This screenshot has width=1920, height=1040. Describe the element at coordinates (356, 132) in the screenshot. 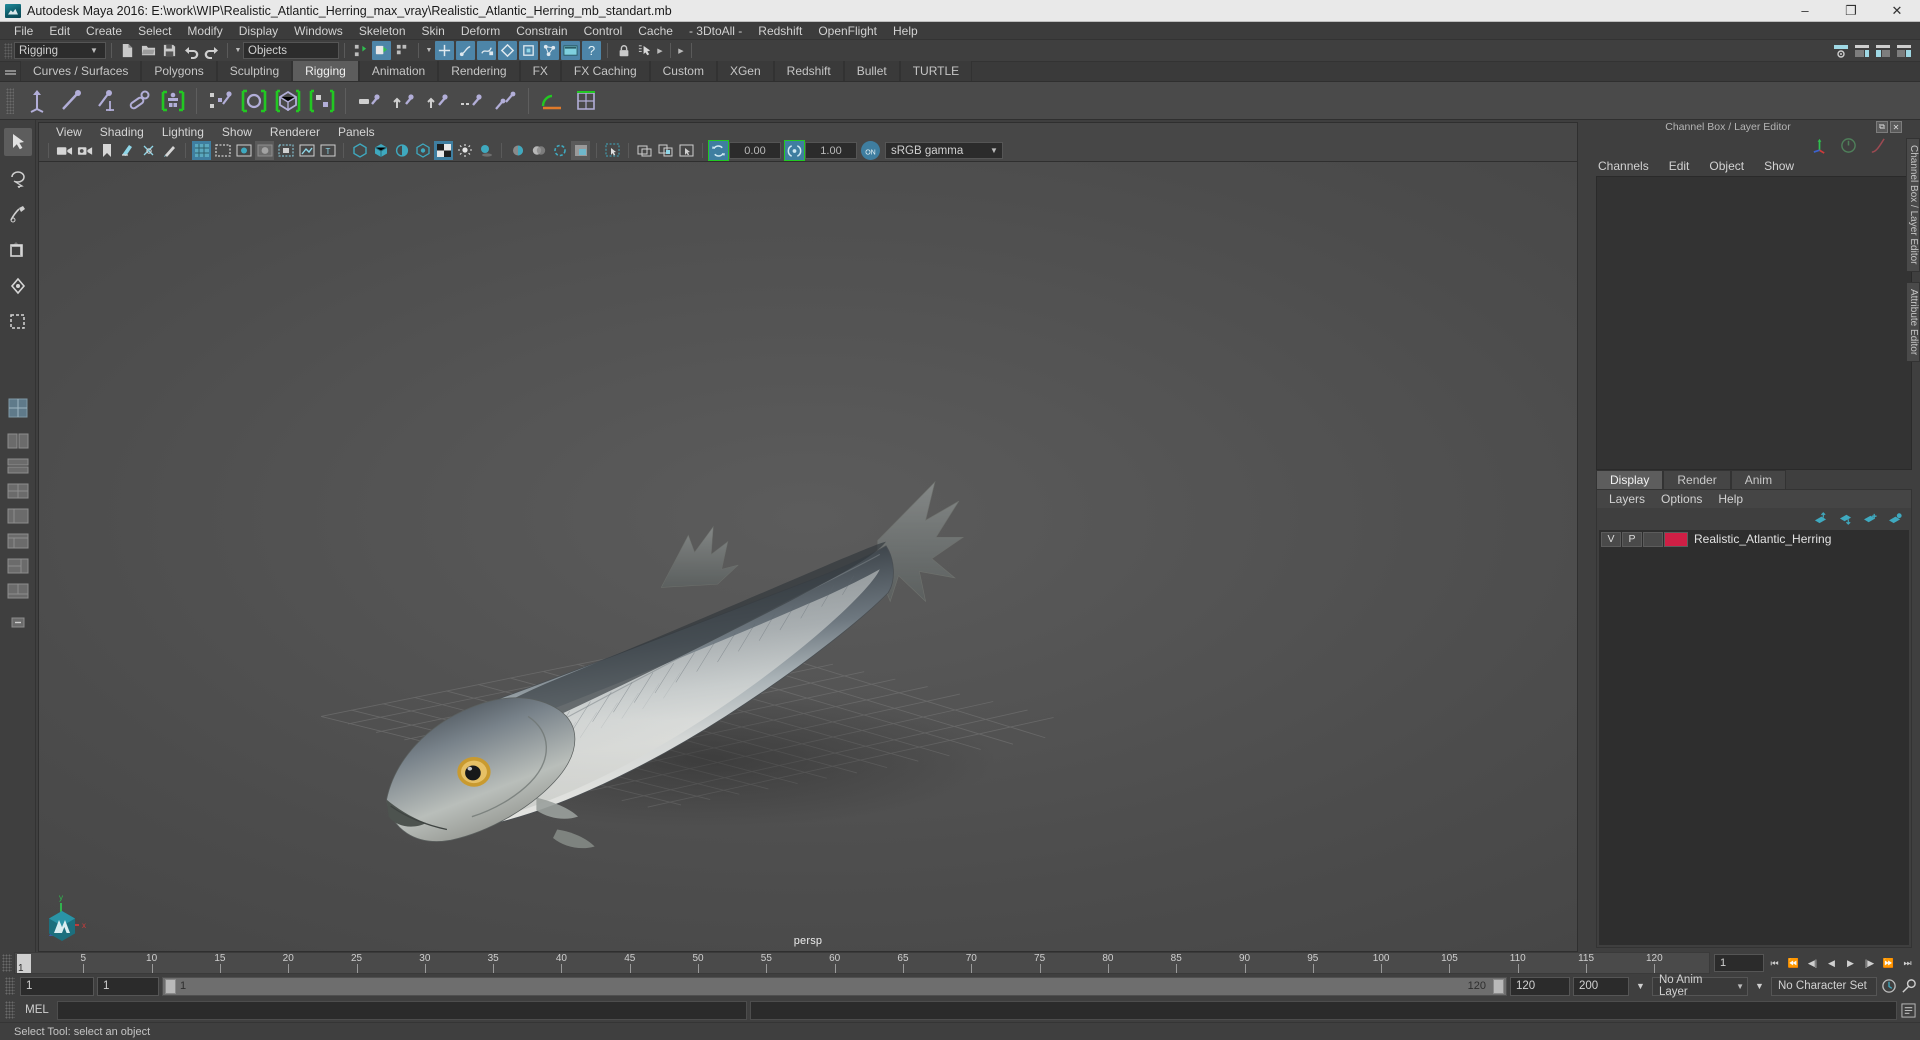

I see `viewport-menu-panels: Panels` at that location.